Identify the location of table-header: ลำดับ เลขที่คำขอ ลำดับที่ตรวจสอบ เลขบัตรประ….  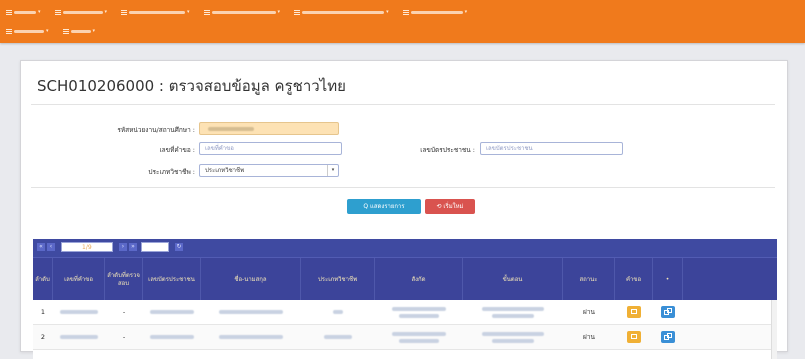
(405, 279).